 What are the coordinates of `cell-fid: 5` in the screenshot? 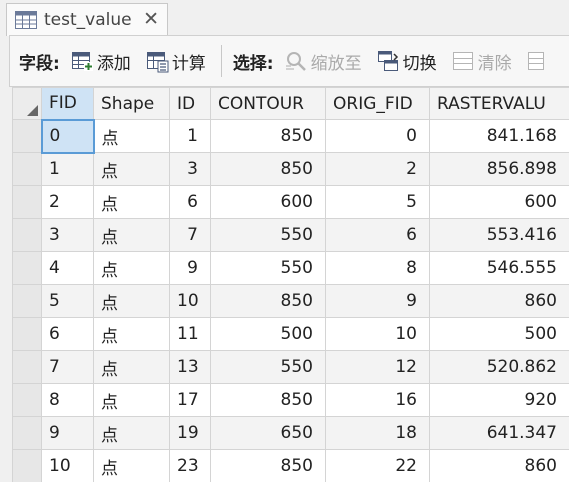 It's located at (67, 301).